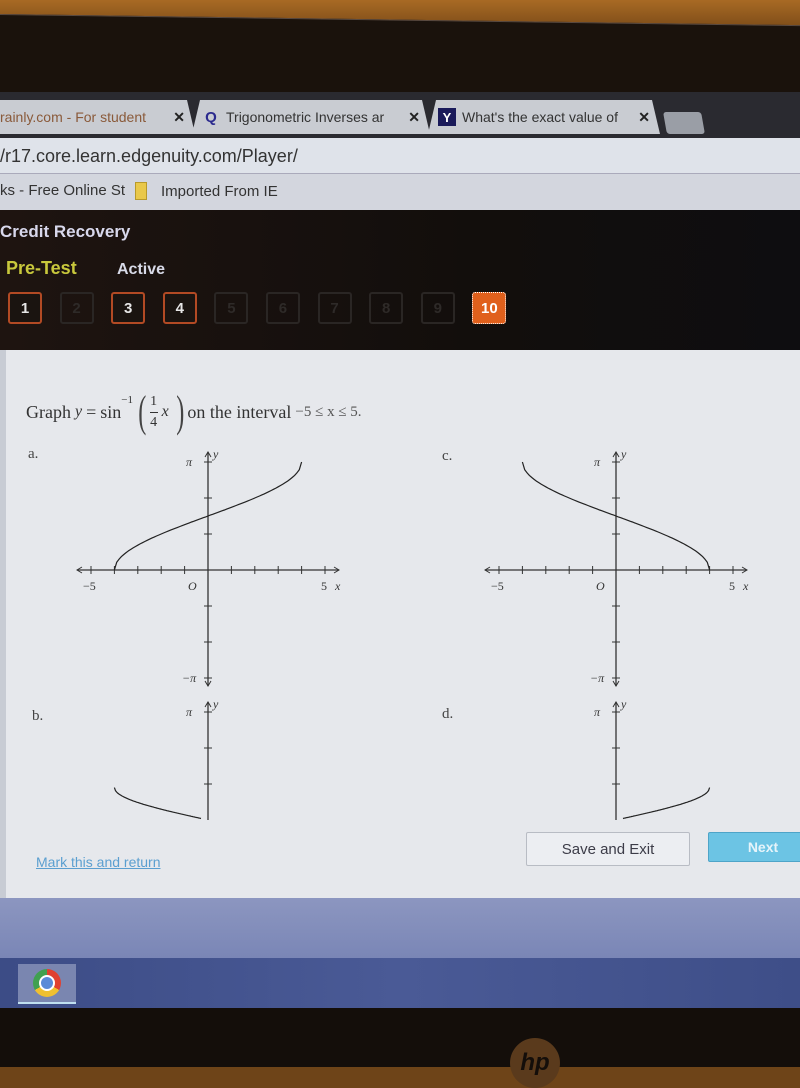  Describe the element at coordinates (489, 308) in the screenshot. I see `question-button-10: 10` at that location.